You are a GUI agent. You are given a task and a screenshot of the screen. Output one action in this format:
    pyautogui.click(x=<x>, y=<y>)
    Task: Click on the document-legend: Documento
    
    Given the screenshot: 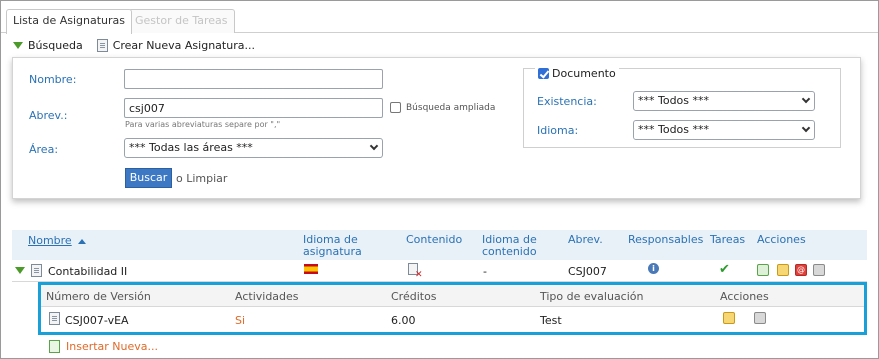 What is the action you would take?
    pyautogui.click(x=577, y=73)
    